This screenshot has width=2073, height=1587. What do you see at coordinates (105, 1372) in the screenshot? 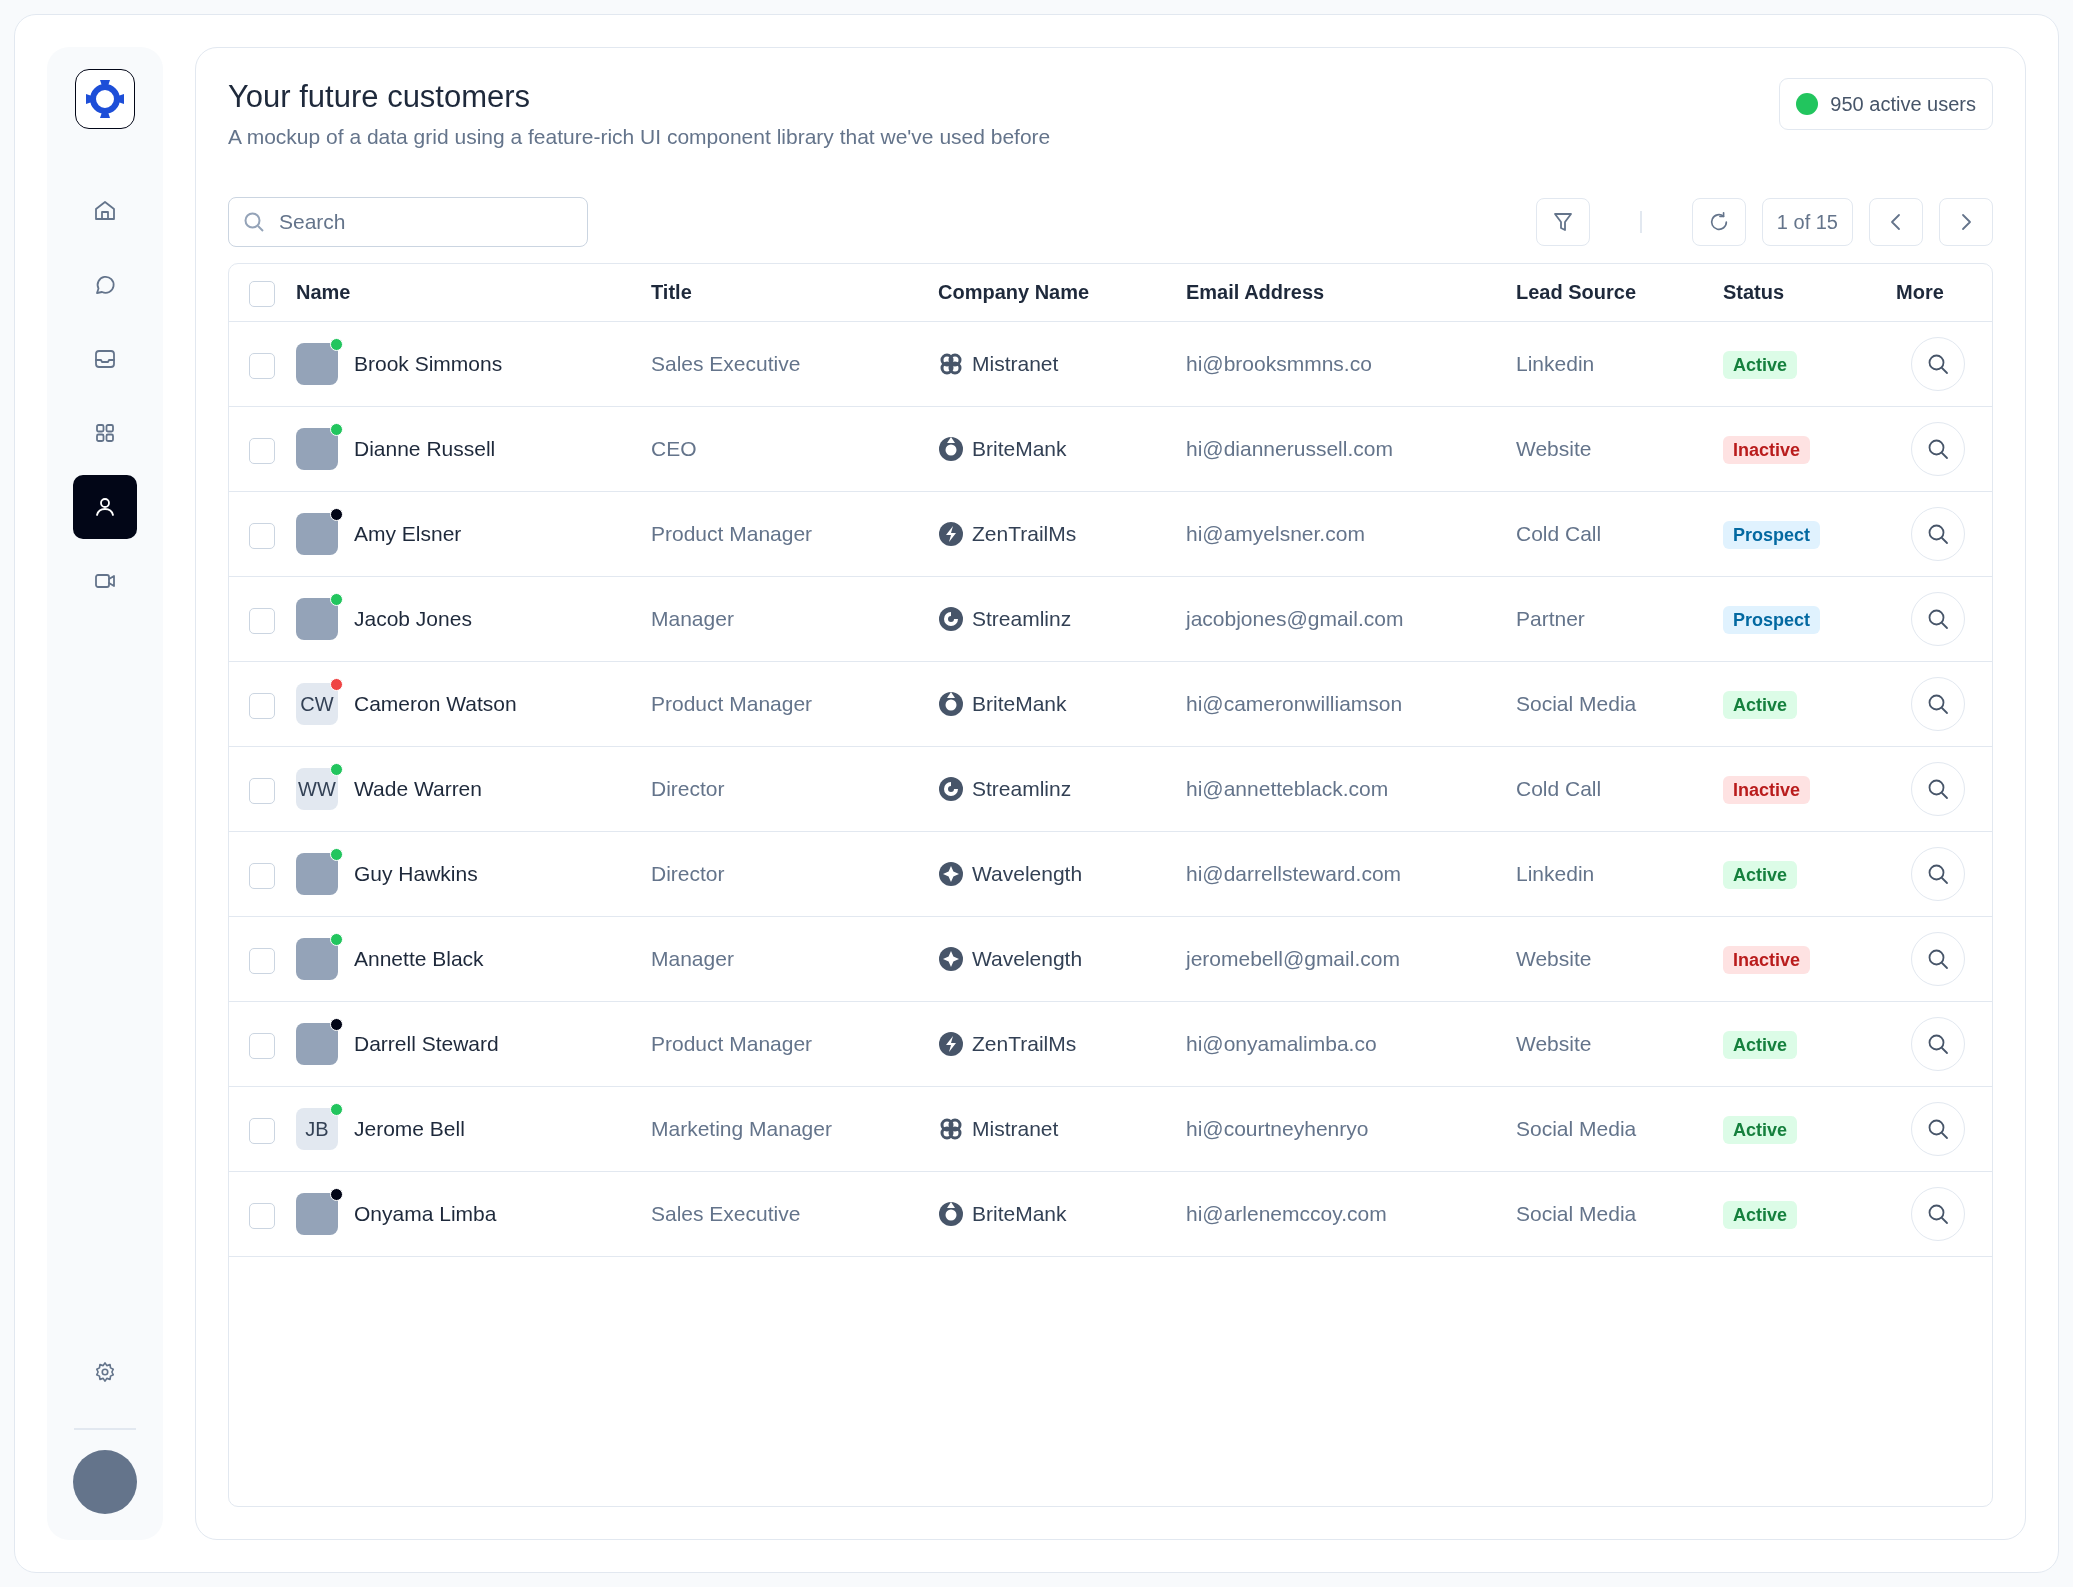
I see `settings-icon` at bounding box center [105, 1372].